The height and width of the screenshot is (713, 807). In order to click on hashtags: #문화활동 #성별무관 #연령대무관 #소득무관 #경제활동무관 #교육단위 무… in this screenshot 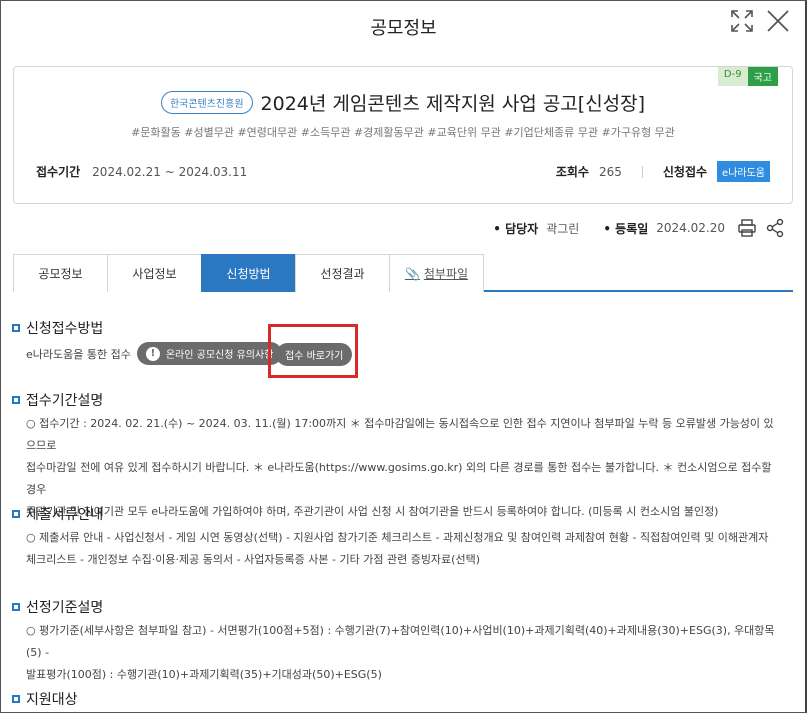, I will do `click(403, 132)`.